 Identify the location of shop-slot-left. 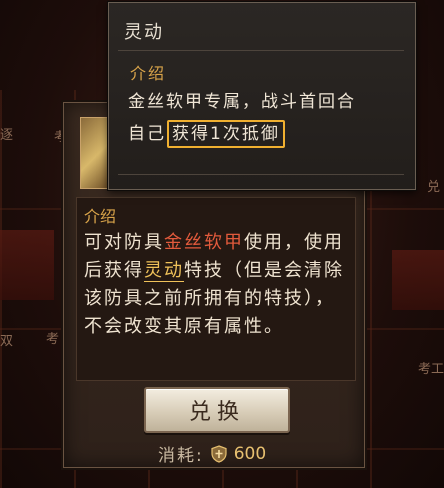
(27, 265).